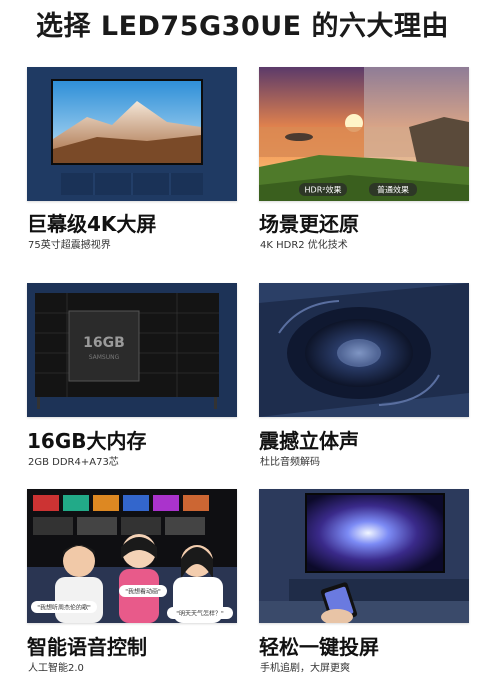 The image size is (485, 677). I want to click on voice-control-image: "我想听周杰伦的歌" "我想看动画" "明天天气怎样？", so click(132, 556).